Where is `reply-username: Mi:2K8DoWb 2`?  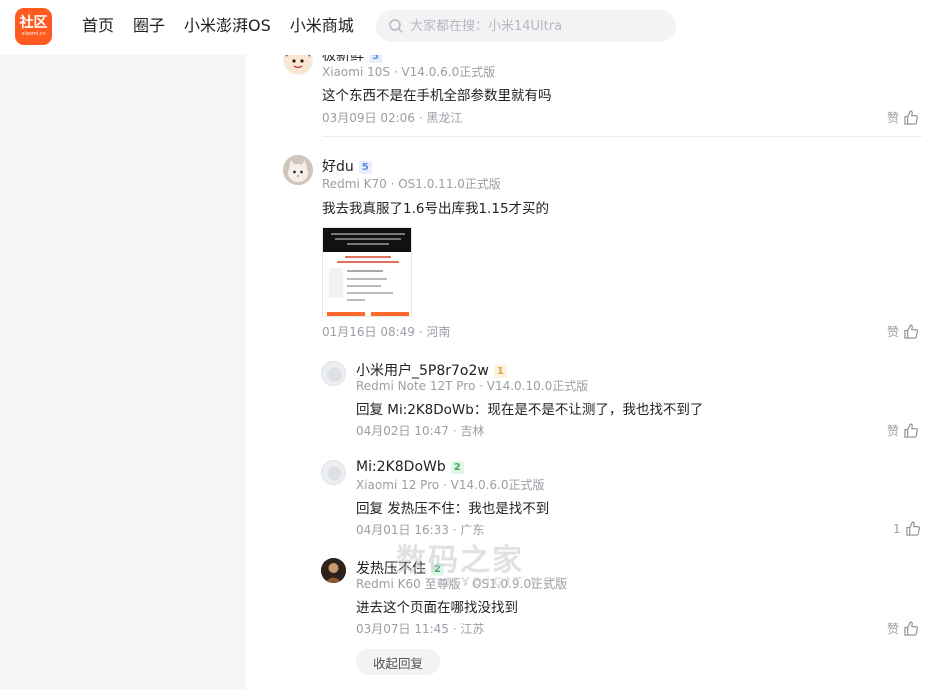 reply-username: Mi:2K8DoWb 2 is located at coordinates (410, 467).